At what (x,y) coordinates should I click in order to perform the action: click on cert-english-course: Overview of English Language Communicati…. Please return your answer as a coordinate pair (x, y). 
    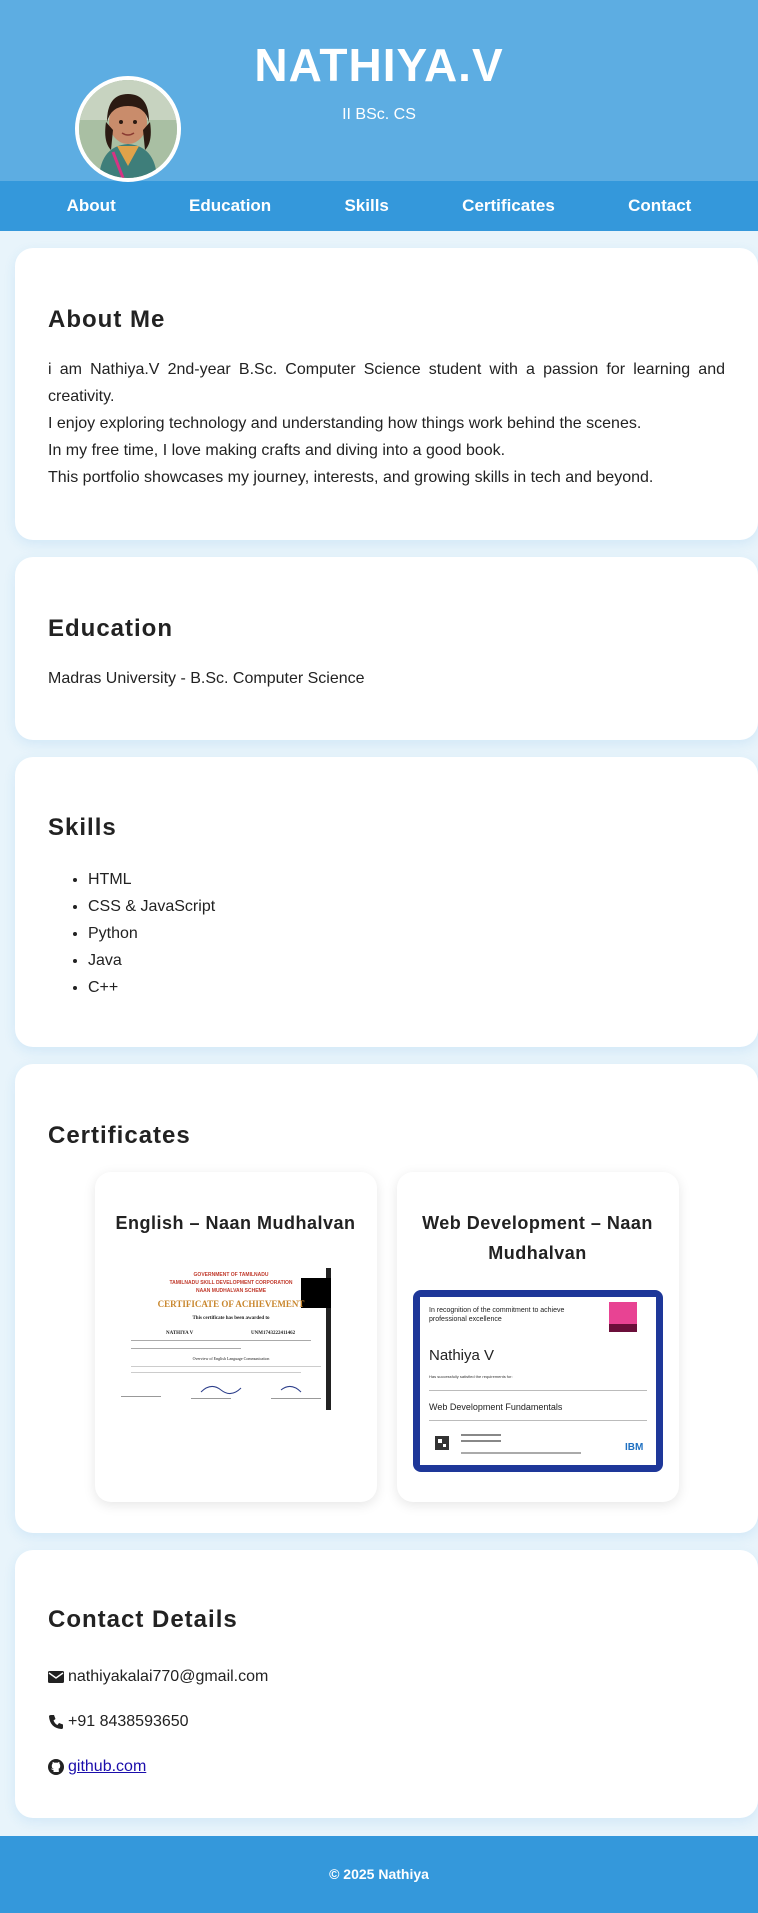
    Looking at the image, I should click on (230, 1358).